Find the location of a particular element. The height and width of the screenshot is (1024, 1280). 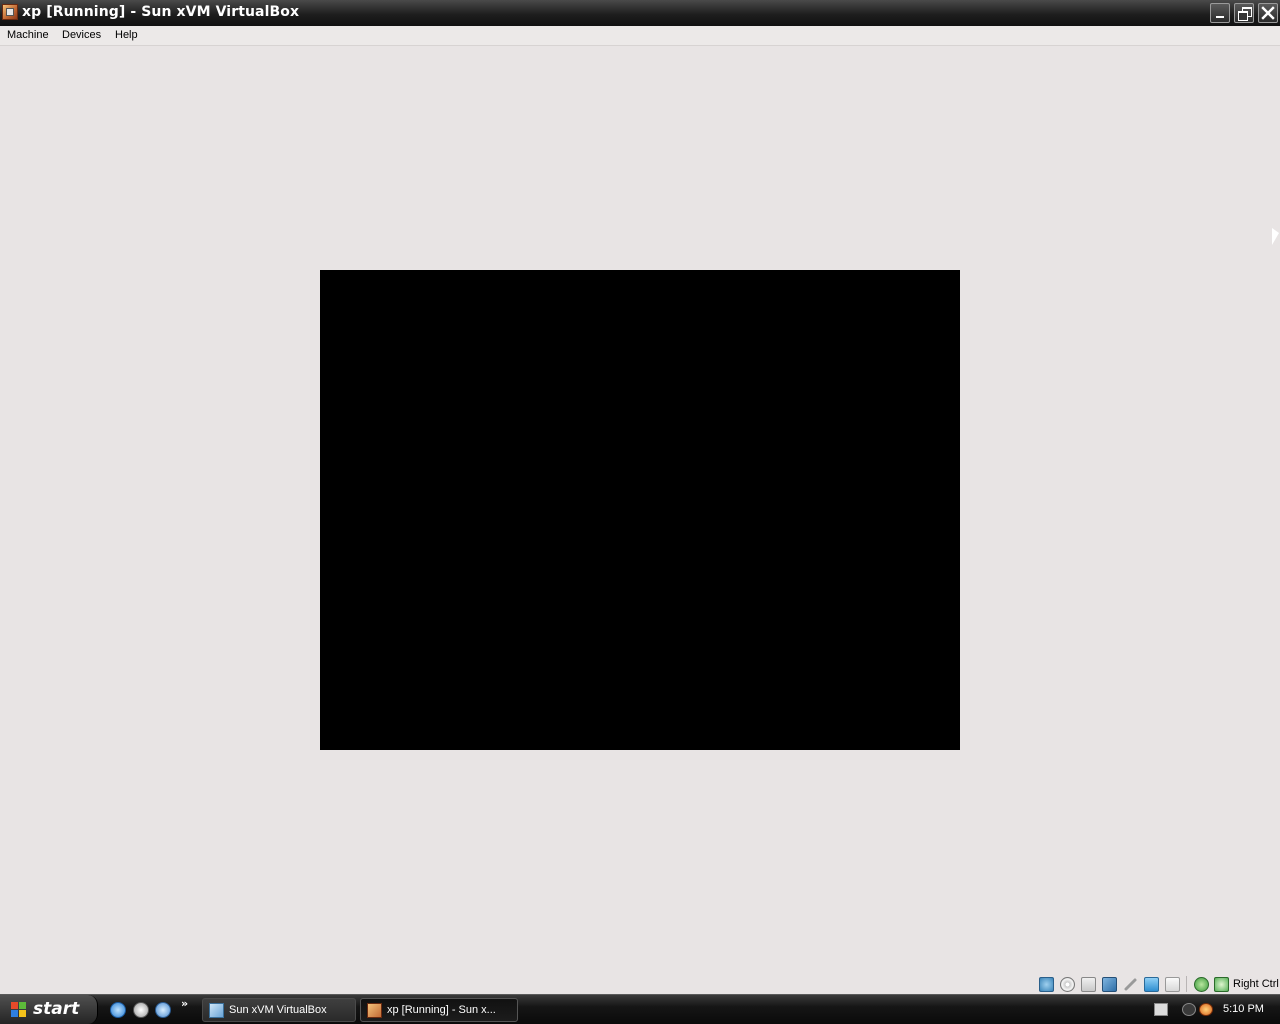

start-button: start is located at coordinates (49, 1009).